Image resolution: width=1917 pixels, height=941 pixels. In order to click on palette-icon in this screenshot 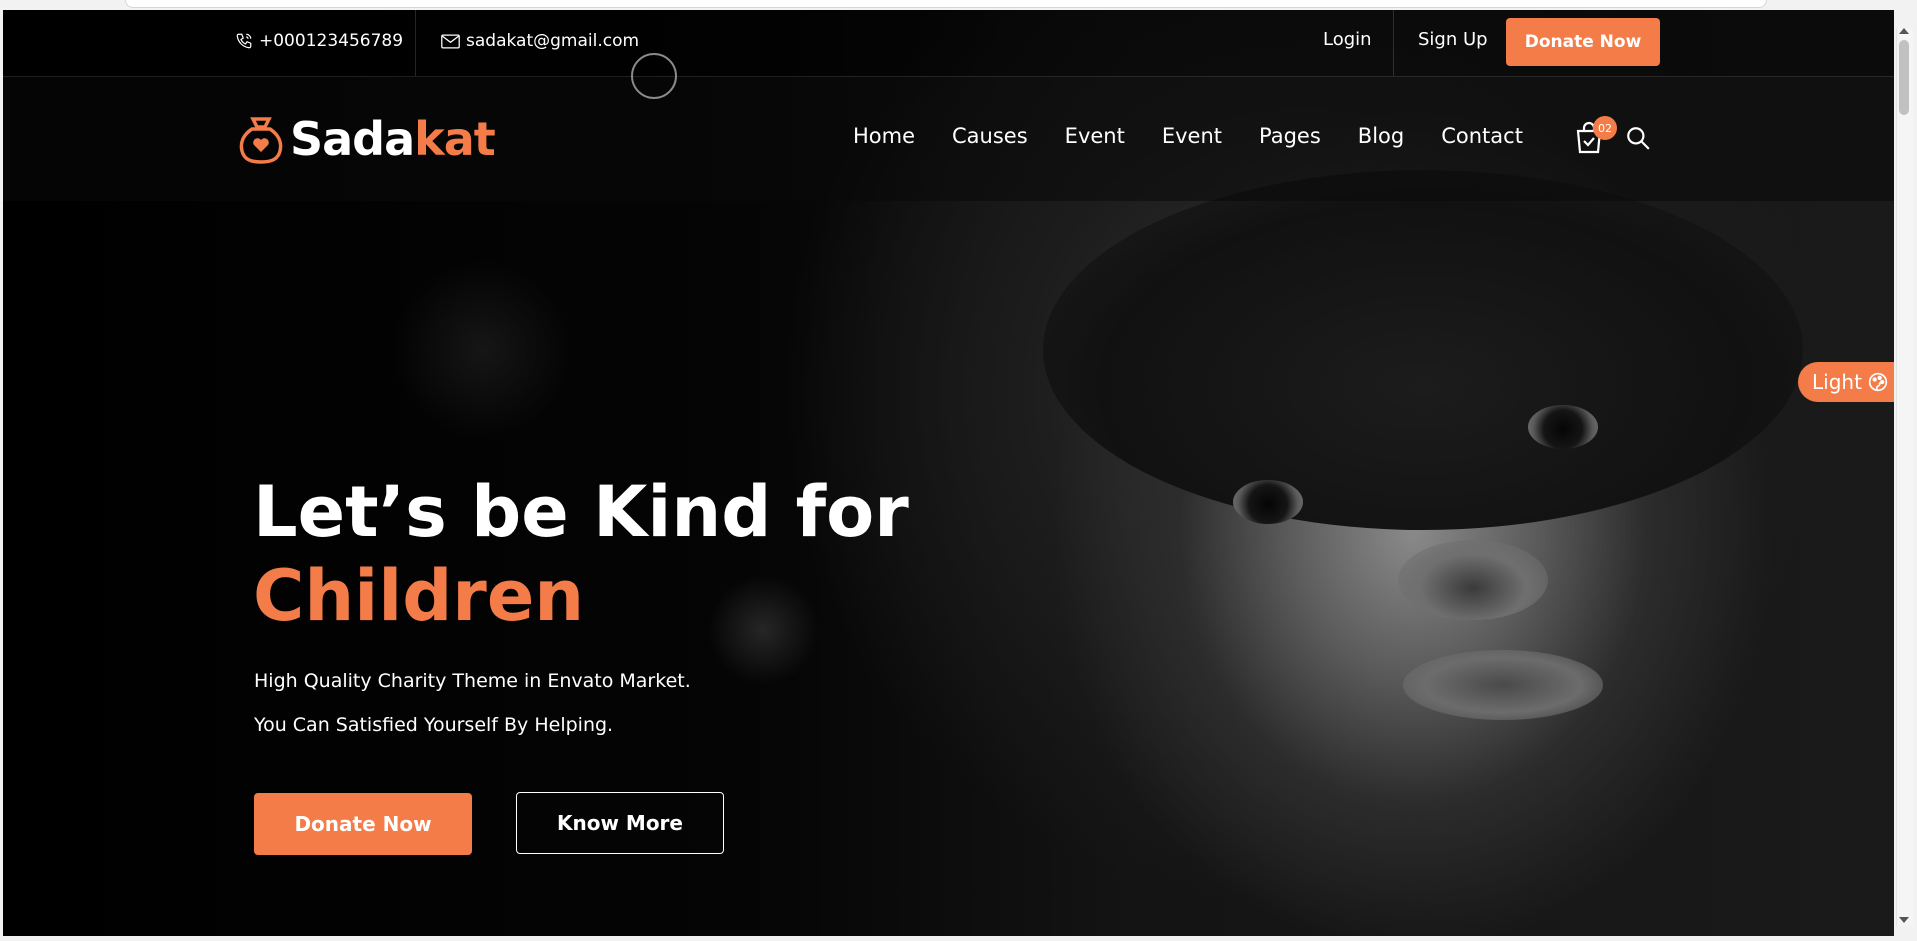, I will do `click(1878, 382)`.